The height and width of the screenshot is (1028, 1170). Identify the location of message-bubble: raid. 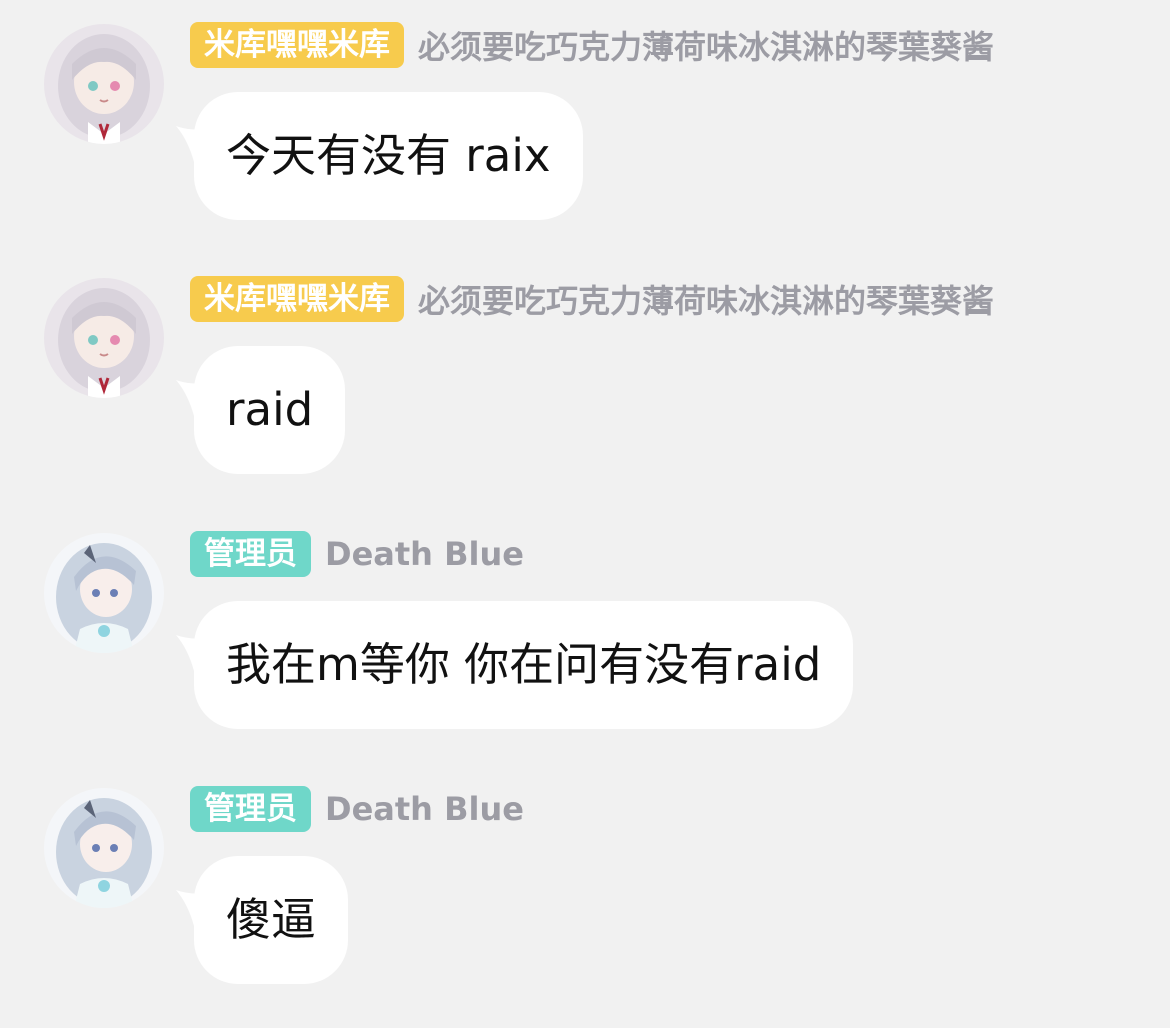
(270, 410).